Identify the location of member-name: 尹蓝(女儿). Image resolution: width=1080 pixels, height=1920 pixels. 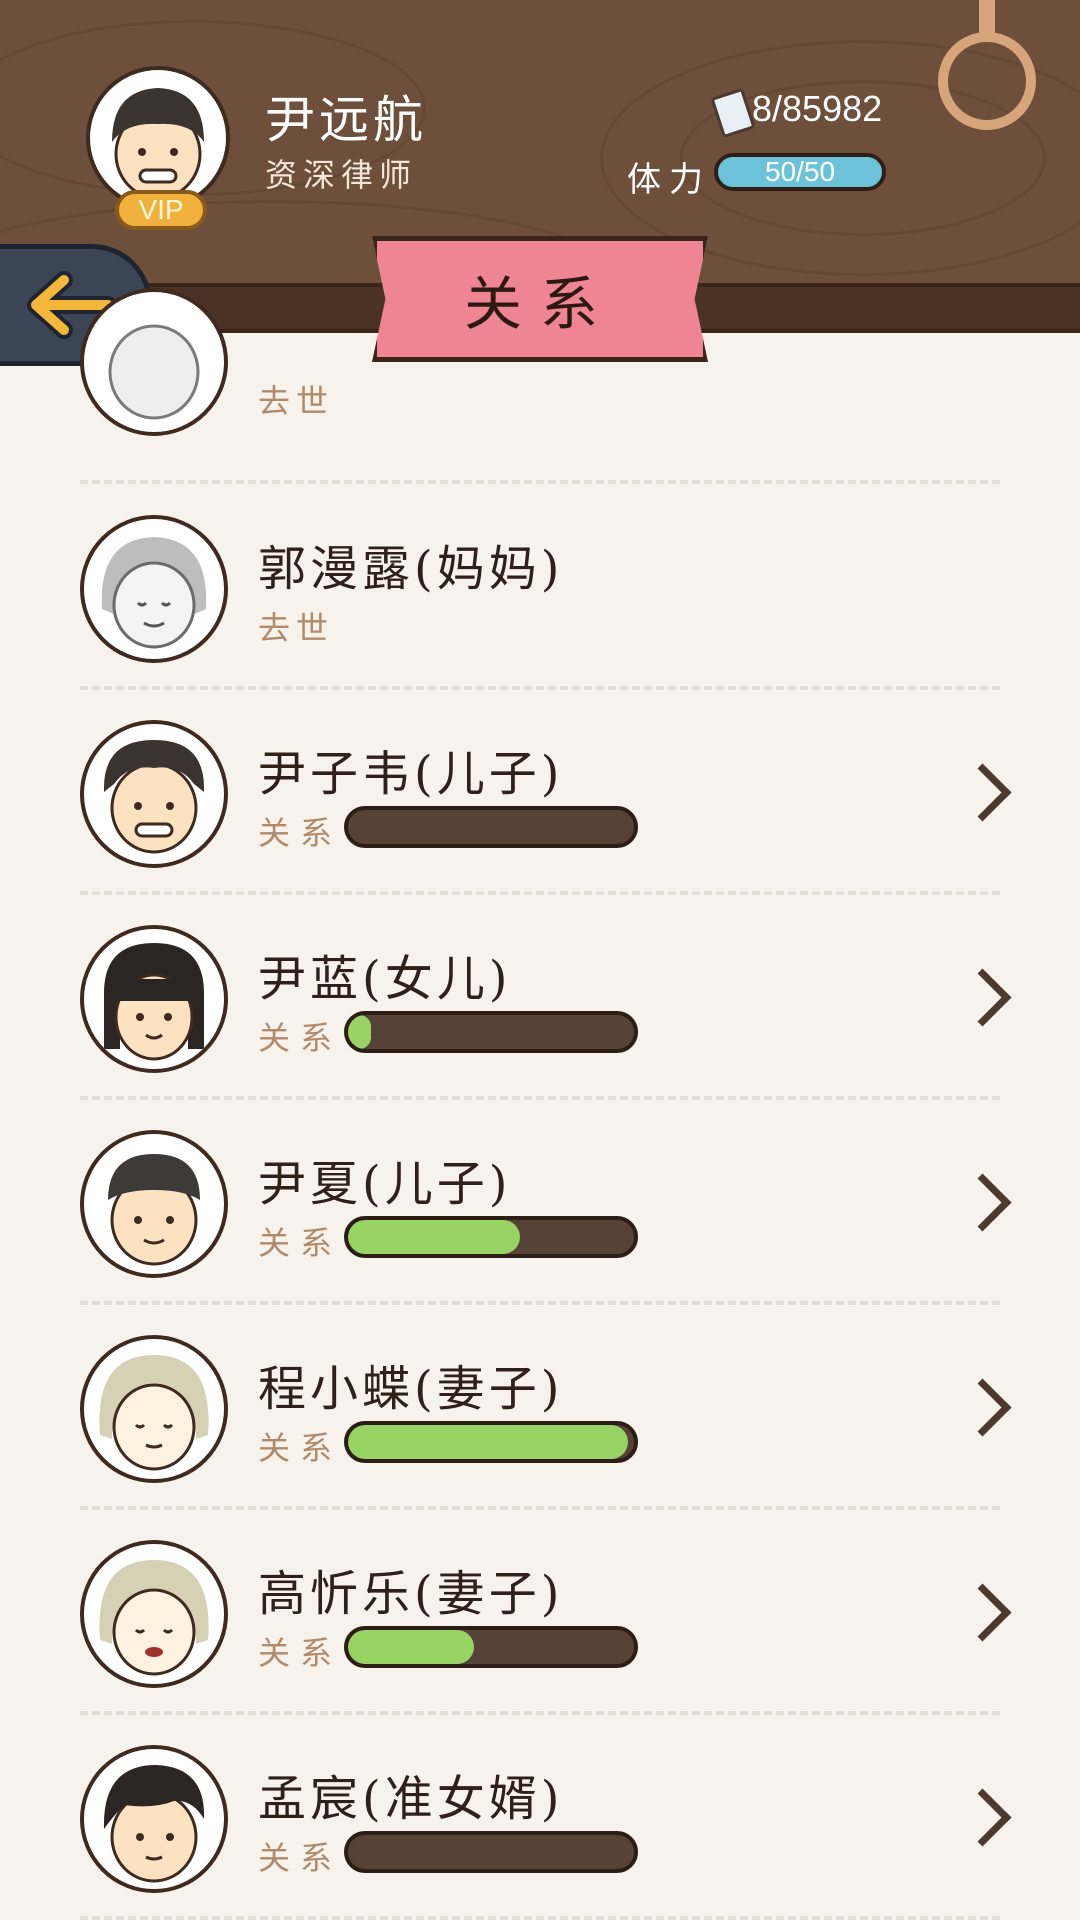
(385, 979).